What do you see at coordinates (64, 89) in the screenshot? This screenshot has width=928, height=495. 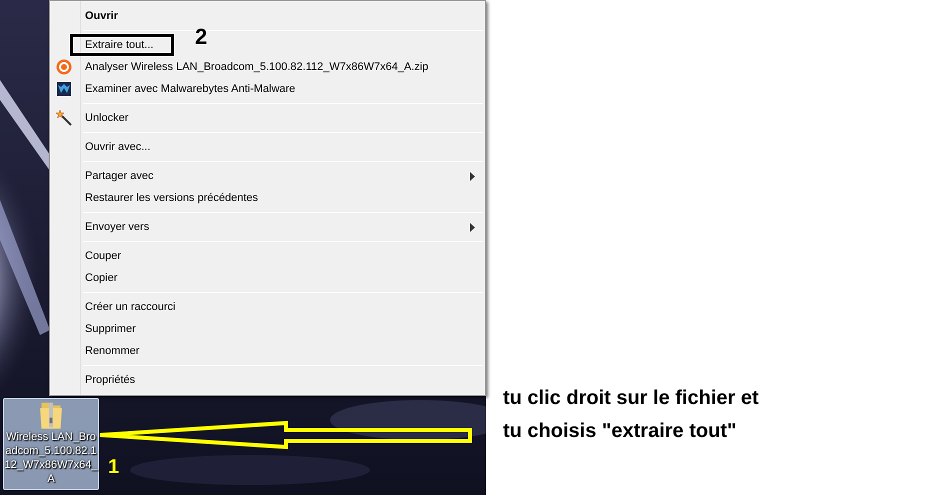 I see `shield-m-icon` at bounding box center [64, 89].